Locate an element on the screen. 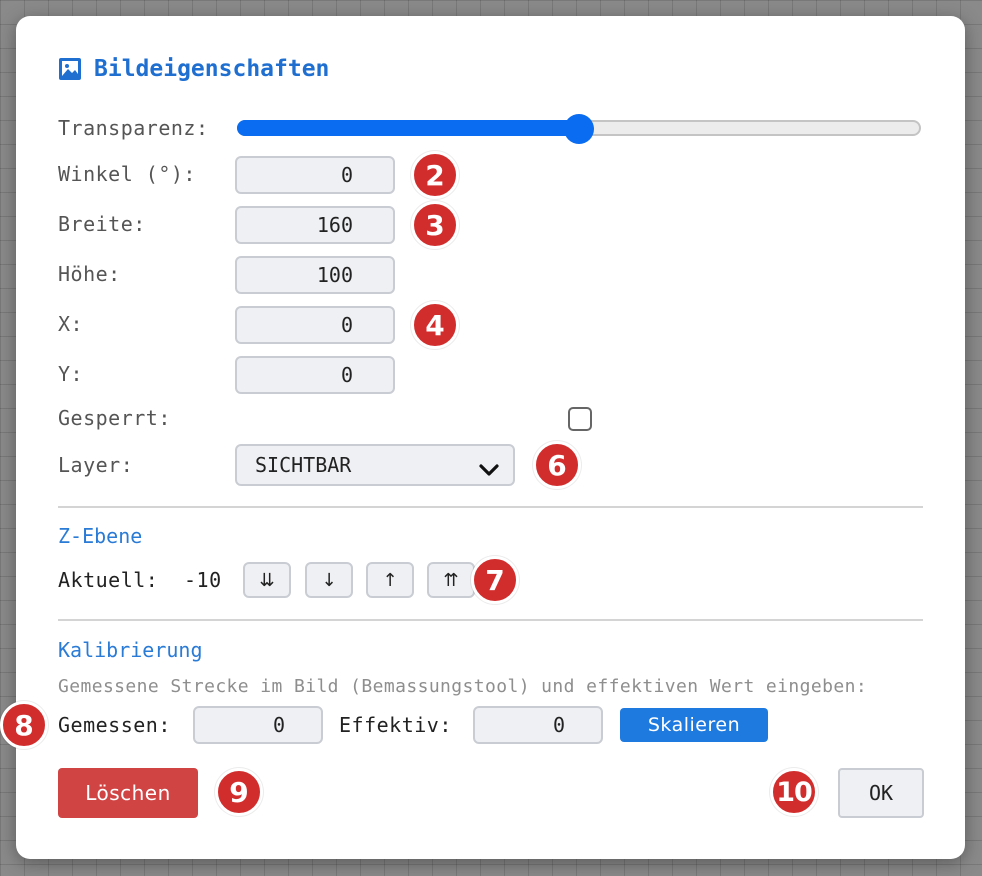 This screenshot has width=982, height=876. annotation-badge: 6 is located at coordinates (557, 465).